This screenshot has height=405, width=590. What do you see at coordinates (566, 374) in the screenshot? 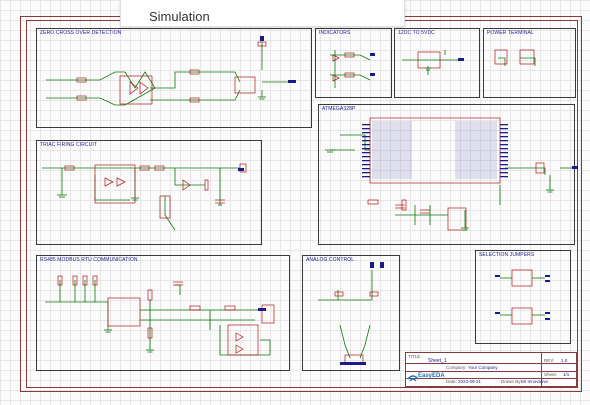
I see `sheet-value: 1/1` at bounding box center [566, 374].